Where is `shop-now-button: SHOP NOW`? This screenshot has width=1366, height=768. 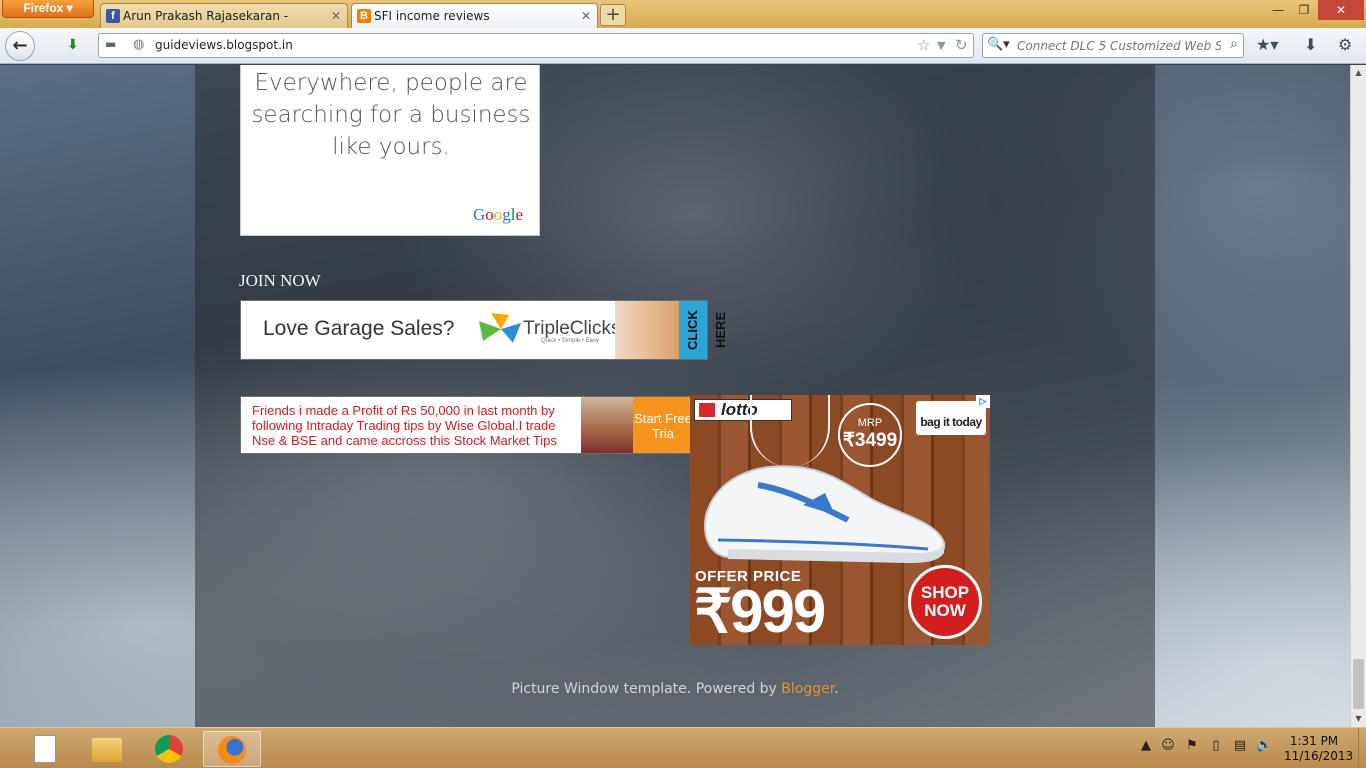
shop-now-button: SHOP NOW is located at coordinates (945, 602).